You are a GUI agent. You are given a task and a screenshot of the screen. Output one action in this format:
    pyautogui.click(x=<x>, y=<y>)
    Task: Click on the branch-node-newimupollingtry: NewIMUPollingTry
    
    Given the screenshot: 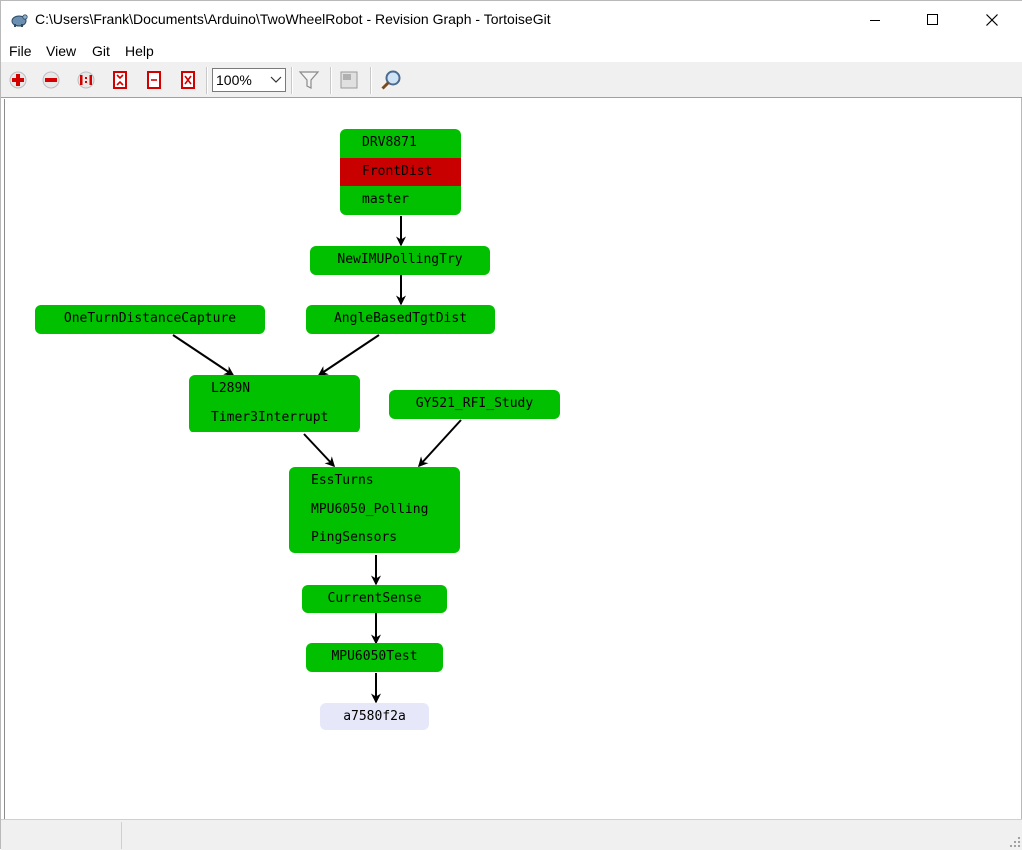 What is the action you would take?
    pyautogui.click(x=400, y=260)
    